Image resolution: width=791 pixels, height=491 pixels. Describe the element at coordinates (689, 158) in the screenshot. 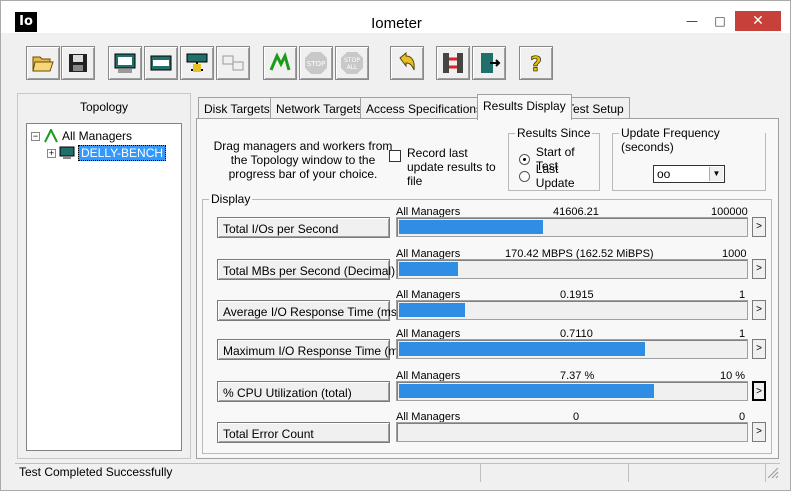

I see `update-frequency-group: Update Frequency (seconds) oo ▼` at that location.